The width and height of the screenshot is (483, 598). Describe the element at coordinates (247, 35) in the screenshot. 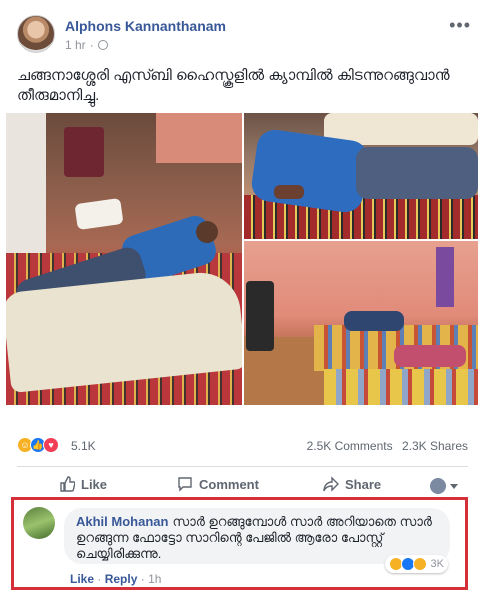

I see `post-header: Alphons Kannanthanam 1 hr · •••` at that location.